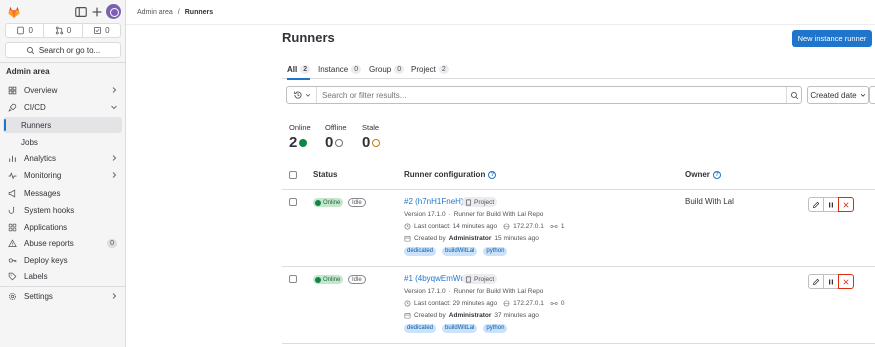 The image size is (875, 347). I want to click on sidebar-item-cicd: CI/CD, so click(62, 107).